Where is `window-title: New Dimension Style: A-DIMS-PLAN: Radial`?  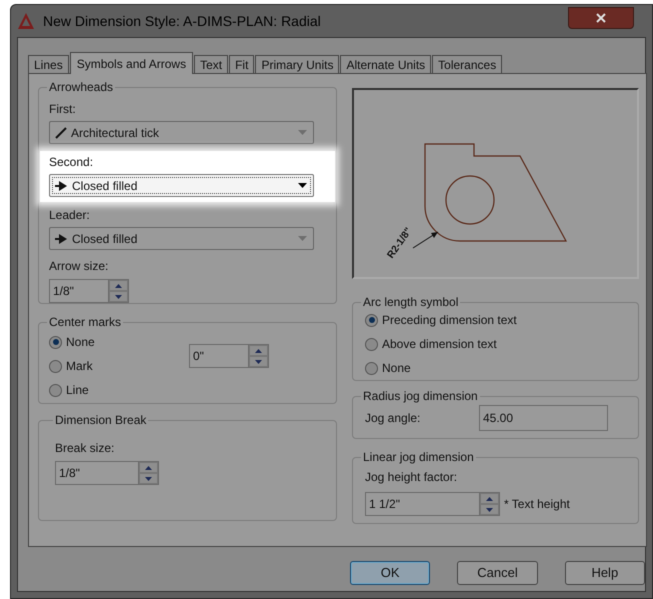 window-title: New Dimension Style: A-DIMS-PLAN: Radial is located at coordinates (182, 21).